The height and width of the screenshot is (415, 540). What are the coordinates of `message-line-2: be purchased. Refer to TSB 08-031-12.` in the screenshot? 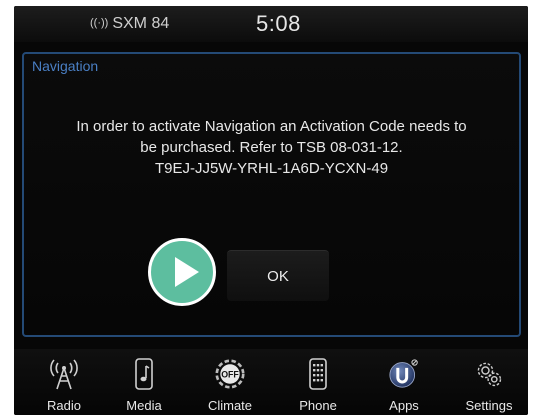 It's located at (271, 147).